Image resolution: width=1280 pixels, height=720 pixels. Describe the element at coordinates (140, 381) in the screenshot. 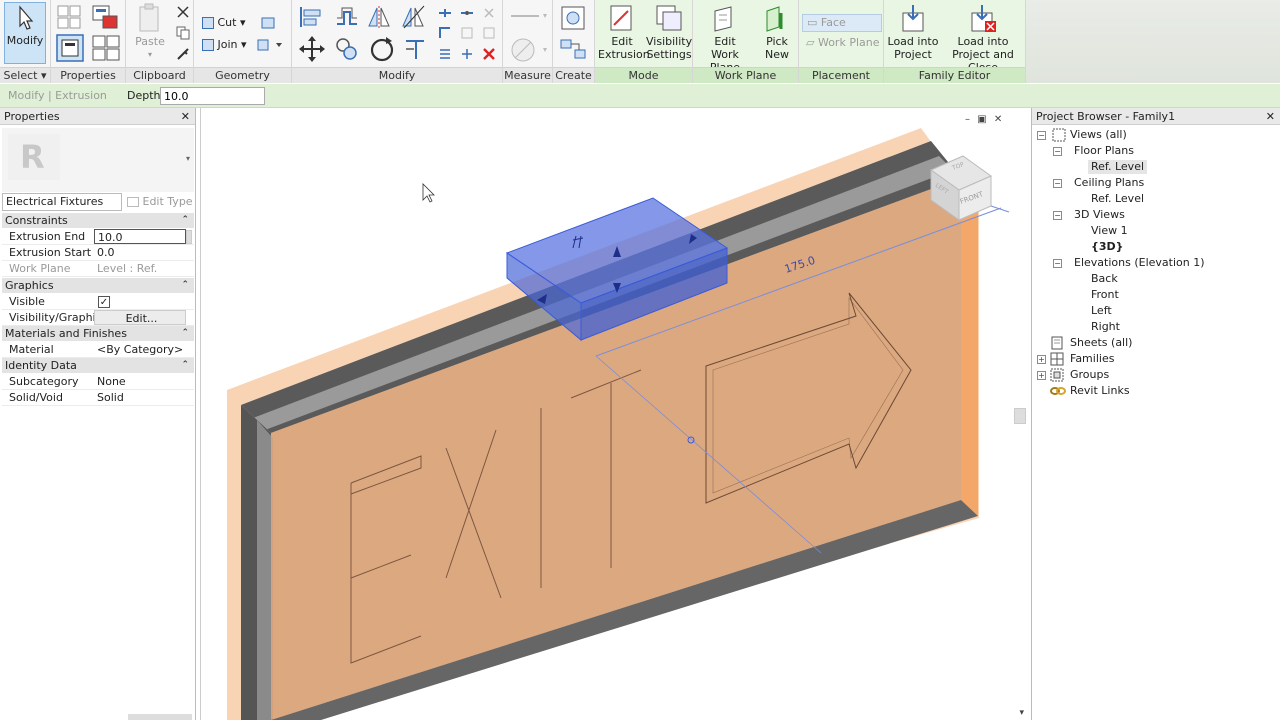

I see `subcategory-value: None` at that location.